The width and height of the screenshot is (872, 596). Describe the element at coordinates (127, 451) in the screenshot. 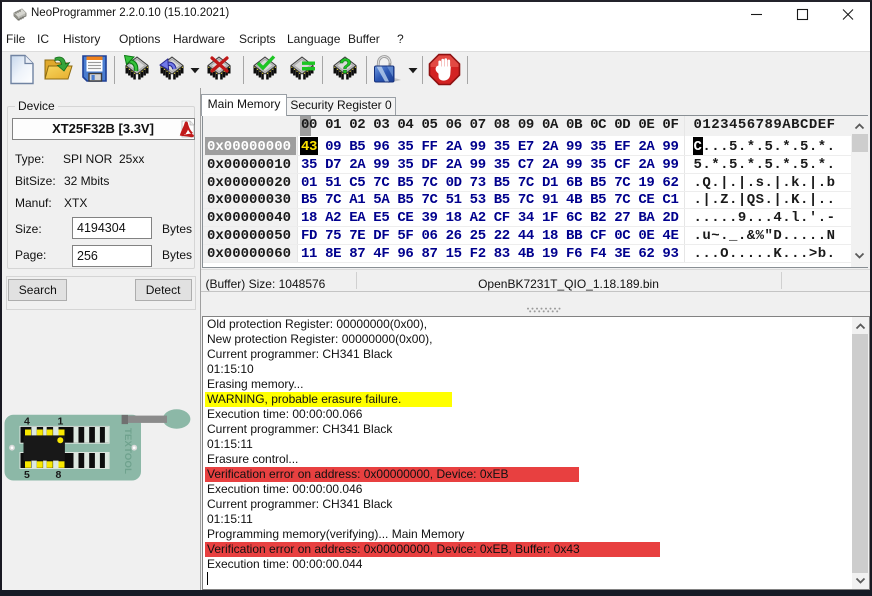

I see `svg-text: TEXTOOL` at that location.